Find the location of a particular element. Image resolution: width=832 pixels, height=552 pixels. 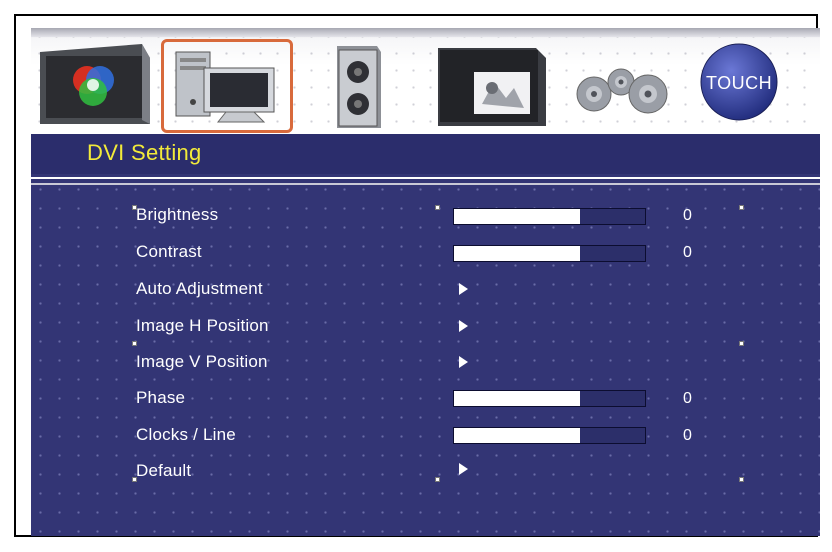

menu-item-default: Default is located at coordinates (163, 471).